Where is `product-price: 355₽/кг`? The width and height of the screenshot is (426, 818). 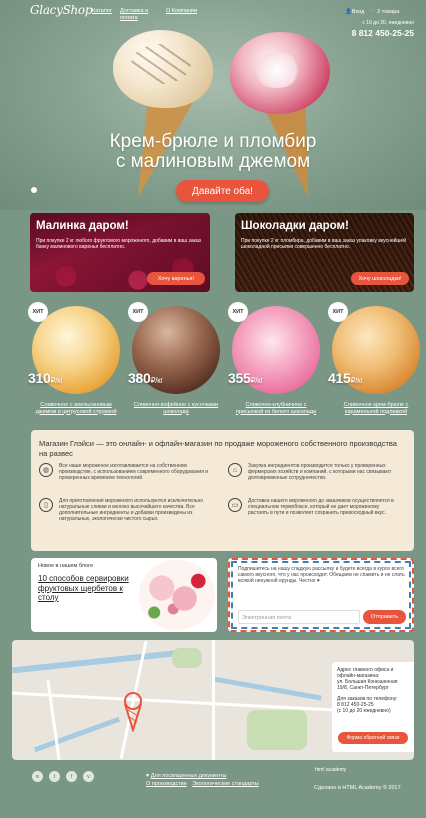 product-price: 355₽/кг is located at coordinates (245, 378).